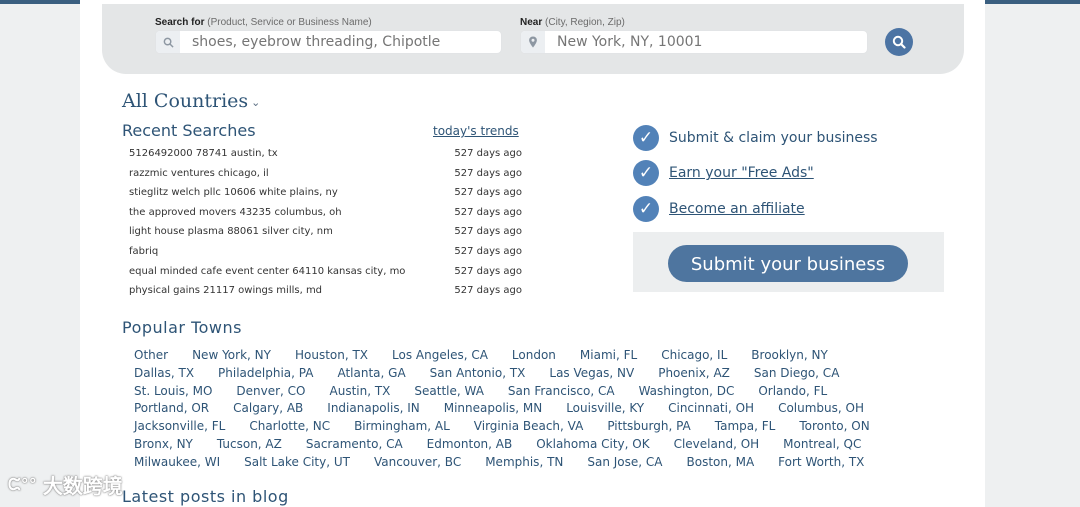  What do you see at coordinates (179, 426) in the screenshot?
I see `town-link: Jacksonville, FL` at bounding box center [179, 426].